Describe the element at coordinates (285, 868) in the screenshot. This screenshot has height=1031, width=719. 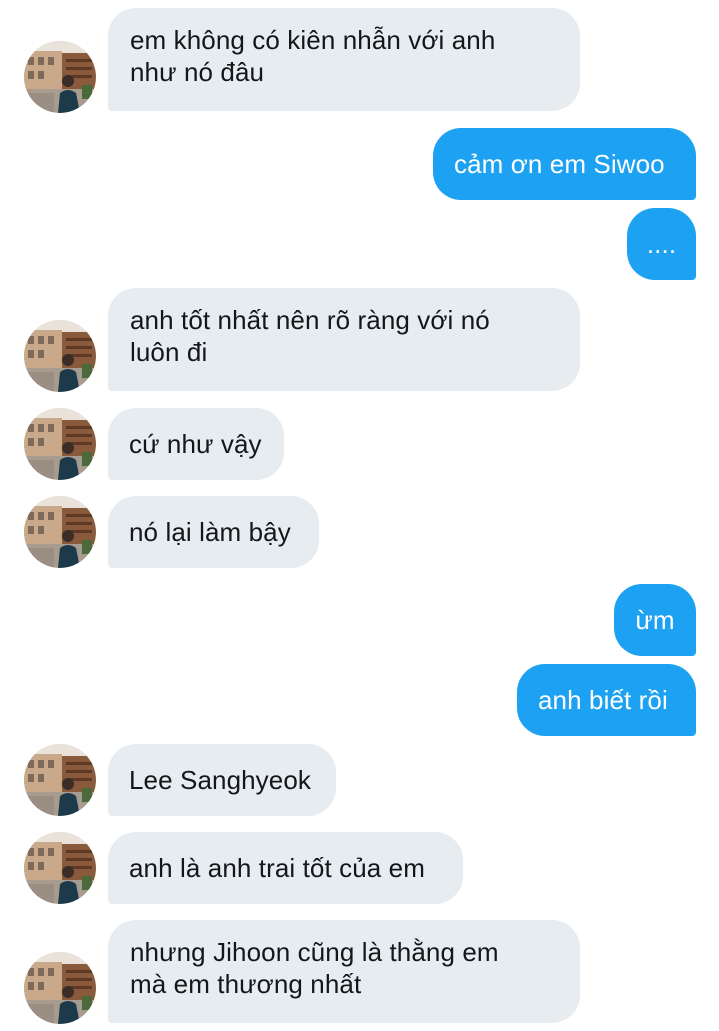
I see `incoming-message-bubble: anh là anh trai tốt của em` at that location.